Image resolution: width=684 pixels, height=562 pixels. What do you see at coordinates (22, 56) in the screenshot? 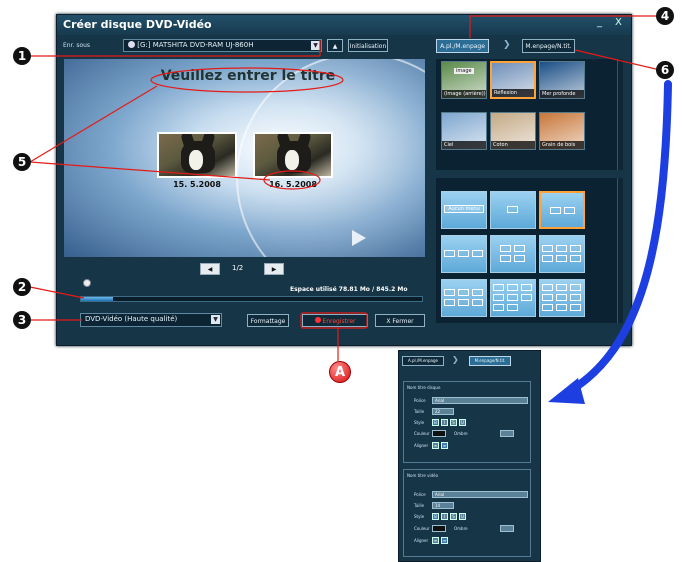
I see `callout-1: 1` at bounding box center [22, 56].